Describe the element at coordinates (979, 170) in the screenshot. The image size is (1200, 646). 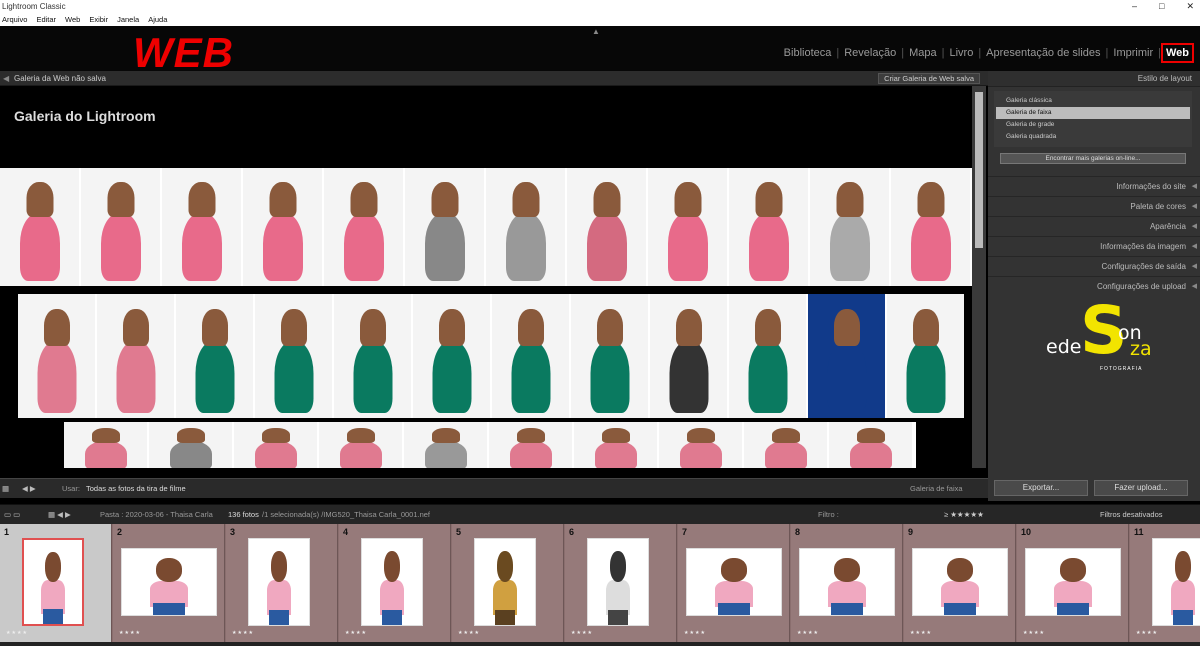
I see `scrollbar-thumb` at that location.